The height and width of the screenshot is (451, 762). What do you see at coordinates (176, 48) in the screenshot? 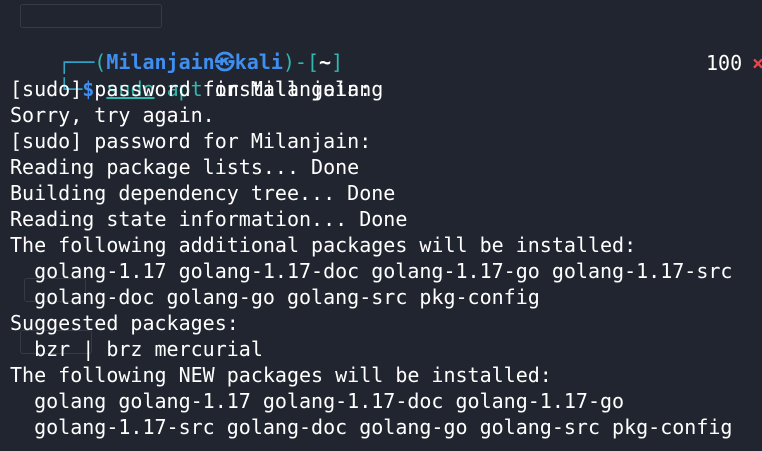
I see `prompt-line-top: ┌──(Milanjain㉿kali)-[~]` at bounding box center [176, 48].